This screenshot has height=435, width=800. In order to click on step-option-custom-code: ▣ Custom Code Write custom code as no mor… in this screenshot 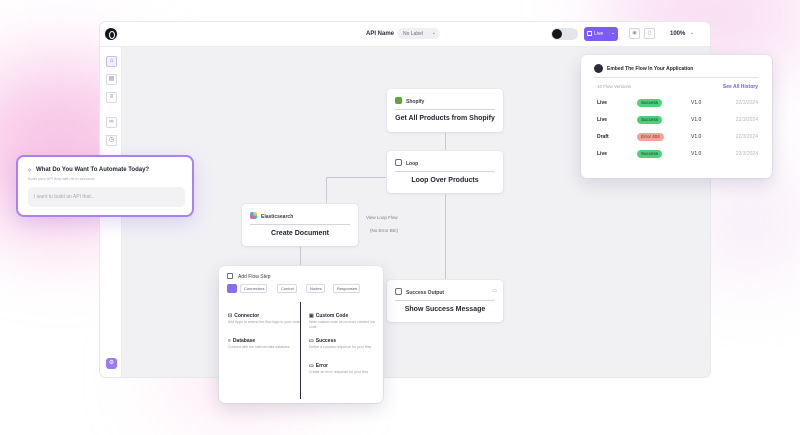, I will do `click(345, 321)`.